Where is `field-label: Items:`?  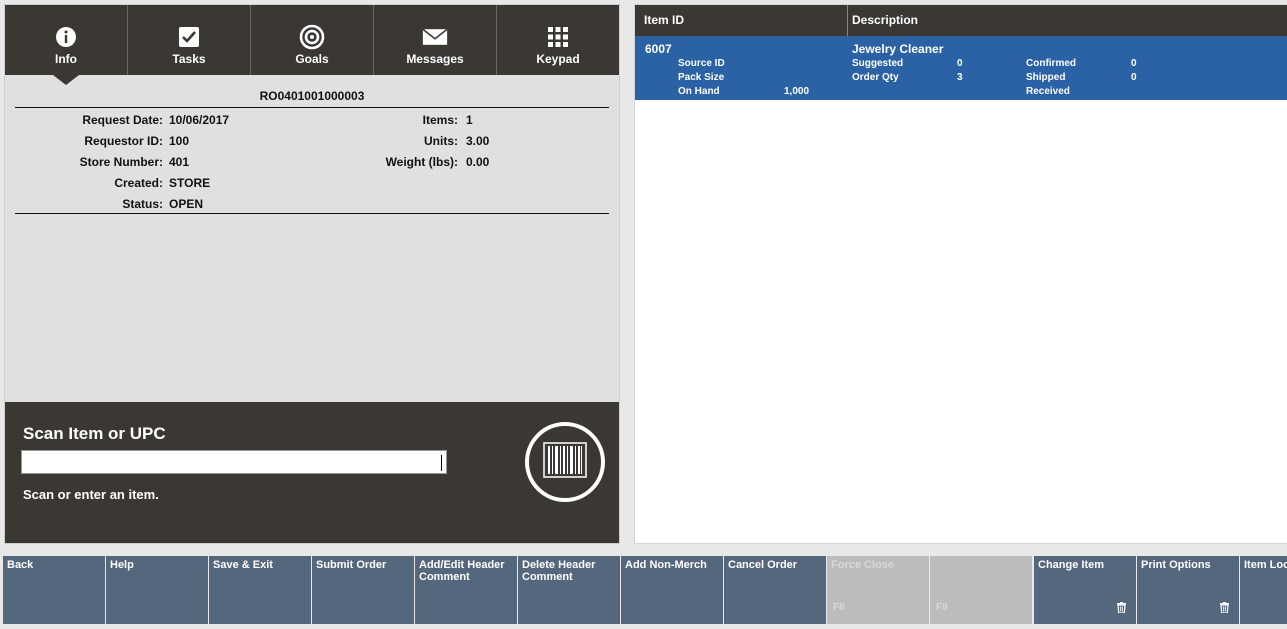 field-label: Items: is located at coordinates (440, 120).